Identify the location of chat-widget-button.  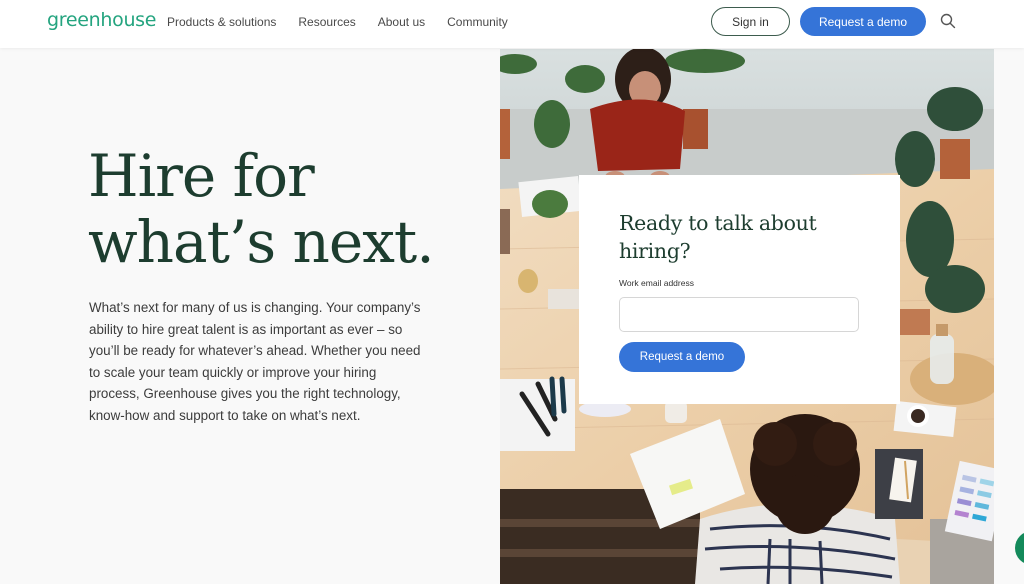
(1019, 548).